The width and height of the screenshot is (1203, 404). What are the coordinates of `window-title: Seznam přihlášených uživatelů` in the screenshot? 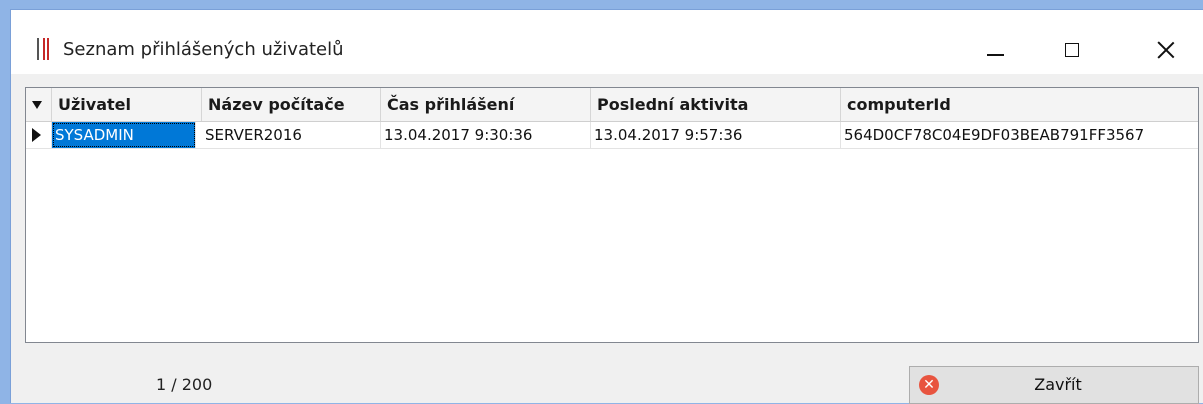 It's located at (203, 49).